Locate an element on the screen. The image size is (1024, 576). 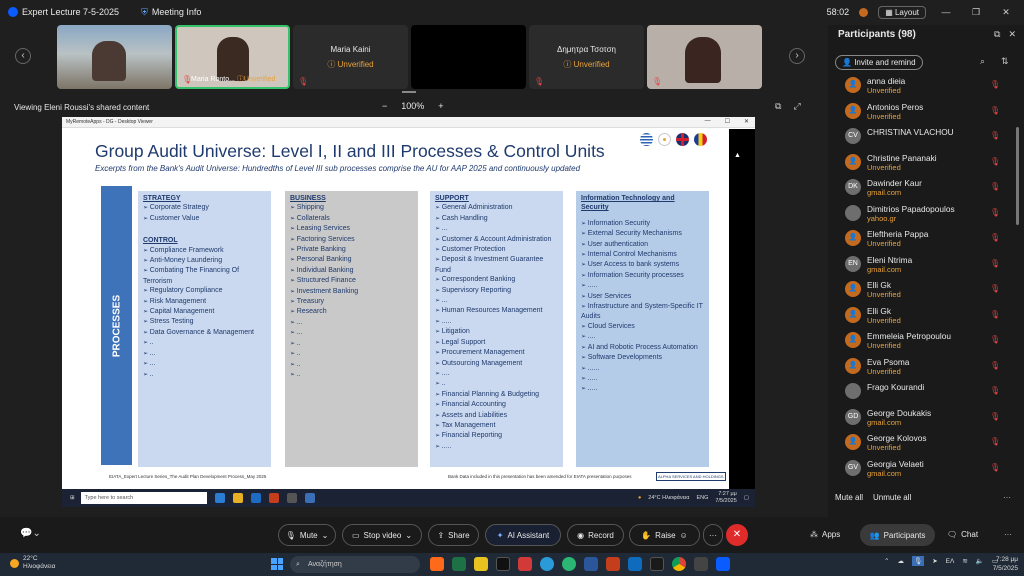
participant-row: 👤 George Kolovos Unverified 🎙 is located at coordinates (923, 443).